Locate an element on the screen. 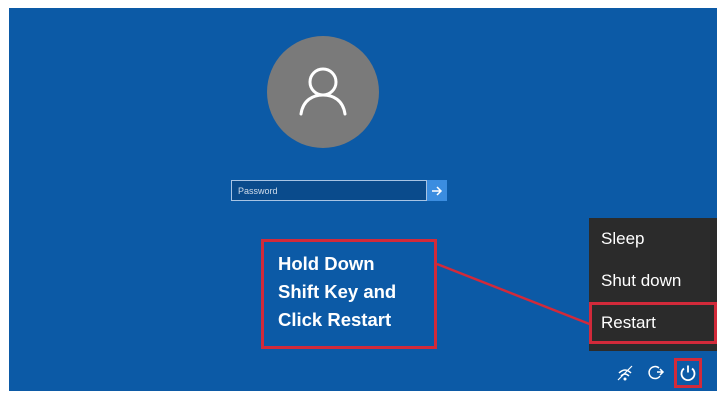 The width and height of the screenshot is (717, 399). power-button is located at coordinates (688, 373).